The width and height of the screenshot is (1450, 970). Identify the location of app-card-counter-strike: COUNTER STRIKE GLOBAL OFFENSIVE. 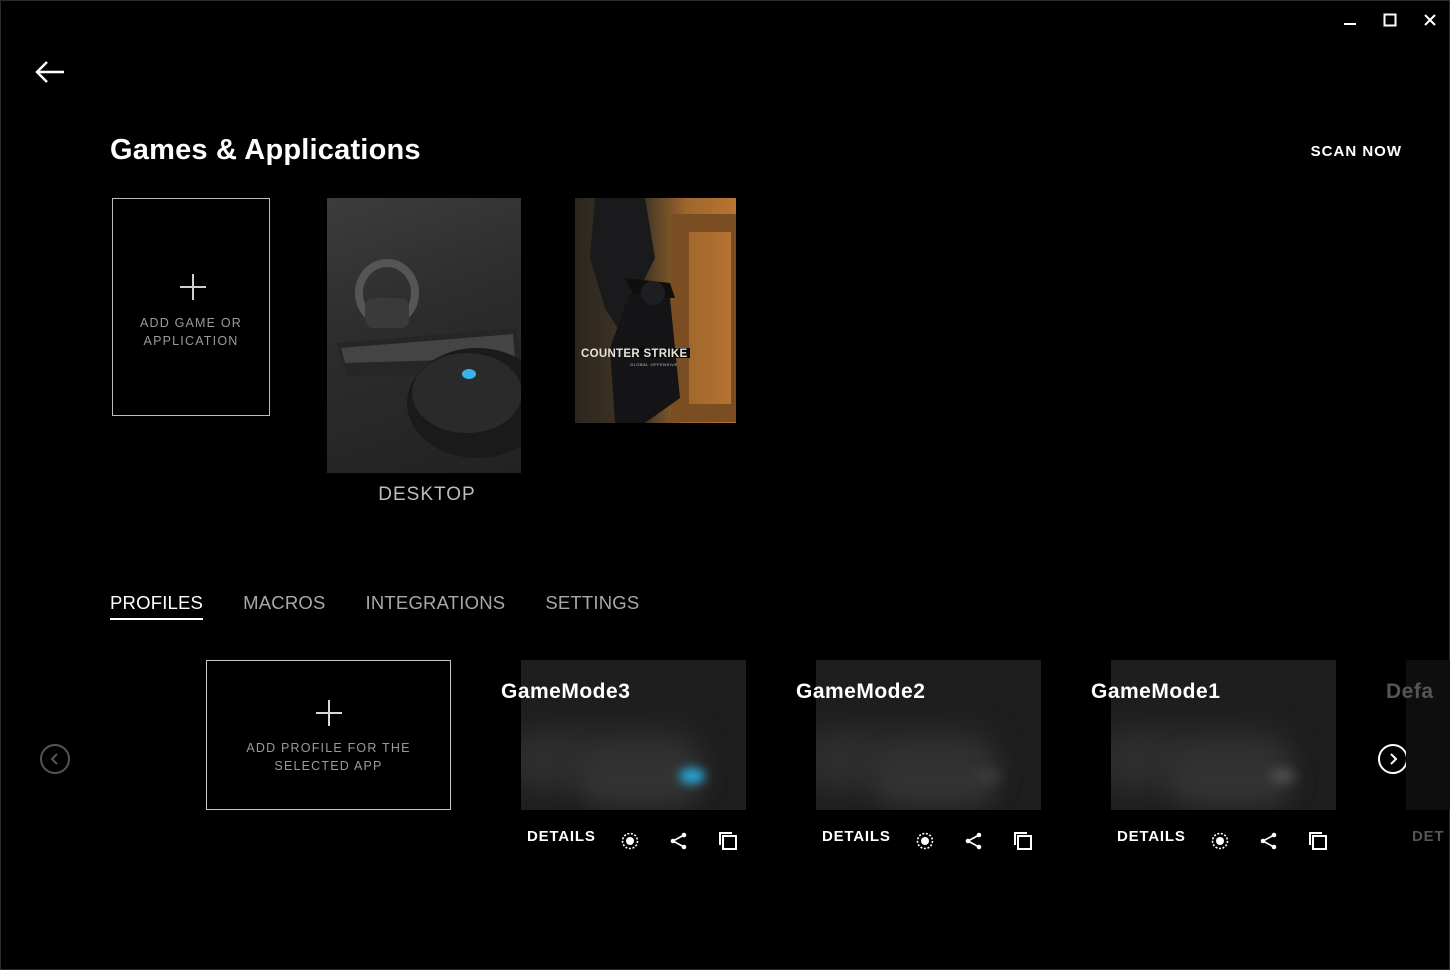
(655, 310).